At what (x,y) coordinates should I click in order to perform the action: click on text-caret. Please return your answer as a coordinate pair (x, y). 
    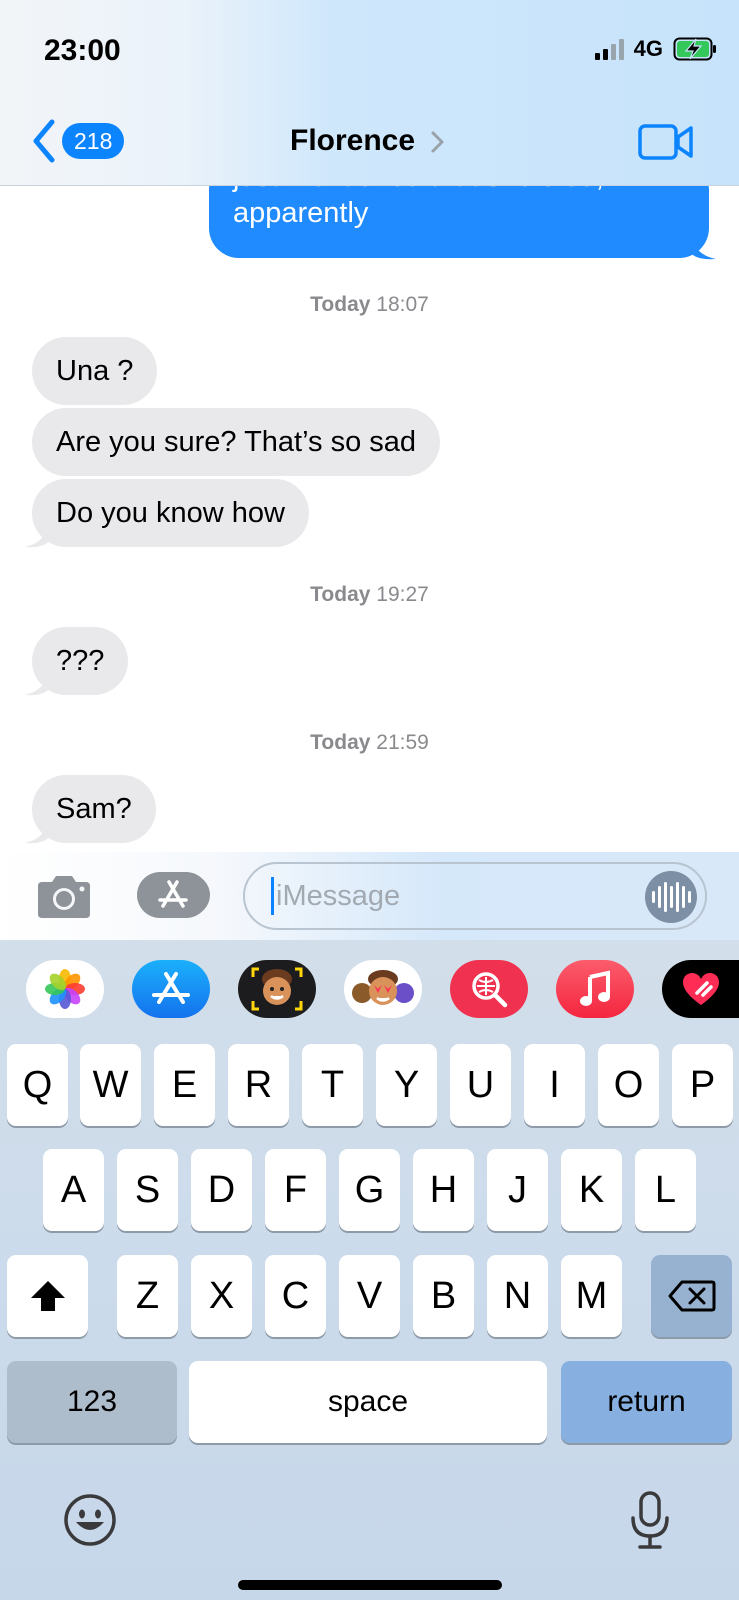
    Looking at the image, I should click on (272, 896).